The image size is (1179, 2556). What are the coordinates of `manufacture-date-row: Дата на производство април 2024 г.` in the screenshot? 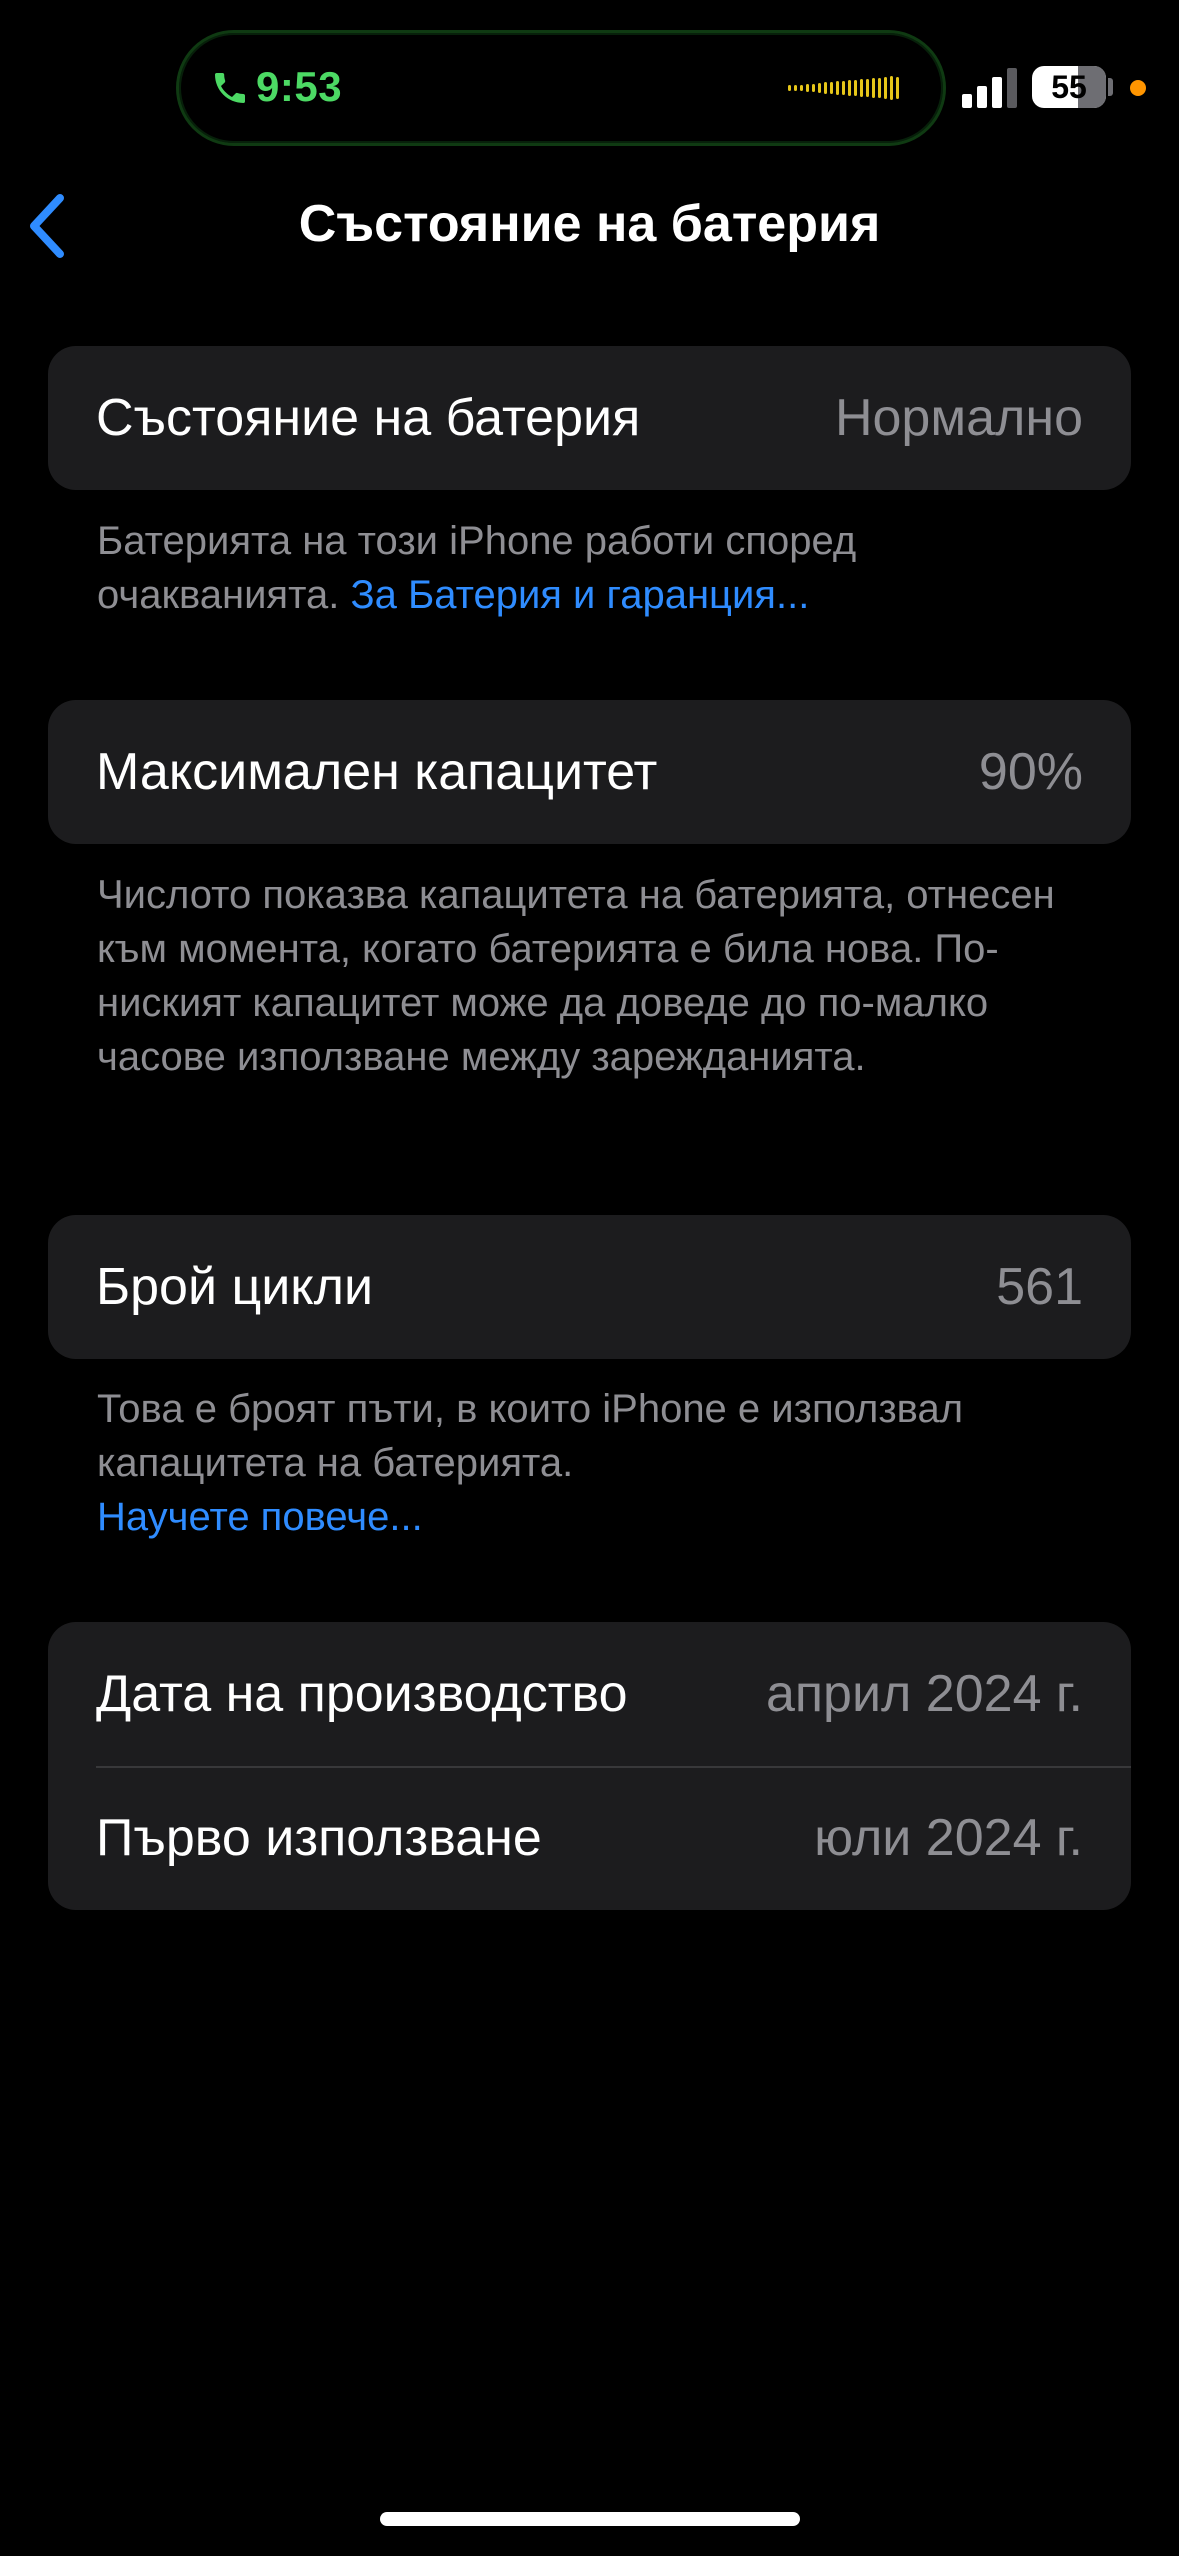 It's located at (589, 1694).